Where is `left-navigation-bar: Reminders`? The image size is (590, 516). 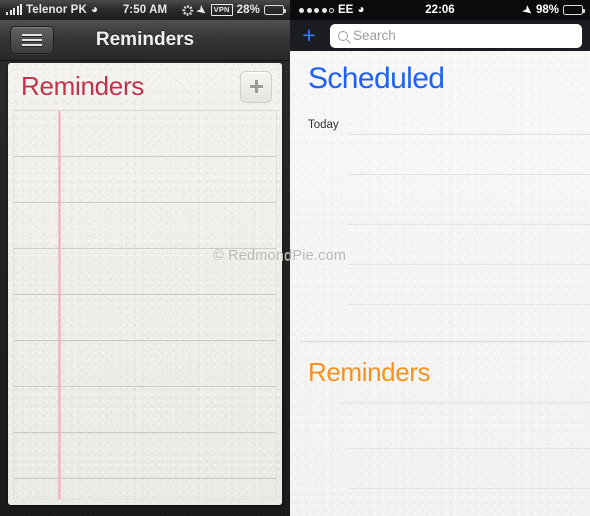
left-navigation-bar: Reminders is located at coordinates (145, 40).